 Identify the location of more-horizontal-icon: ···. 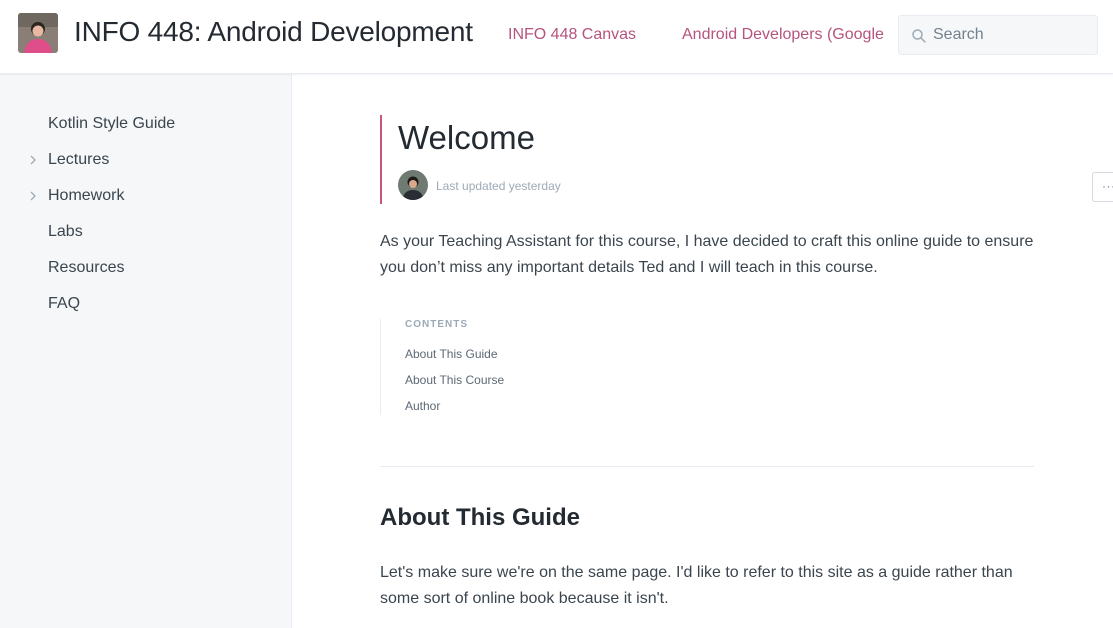
(1107, 186).